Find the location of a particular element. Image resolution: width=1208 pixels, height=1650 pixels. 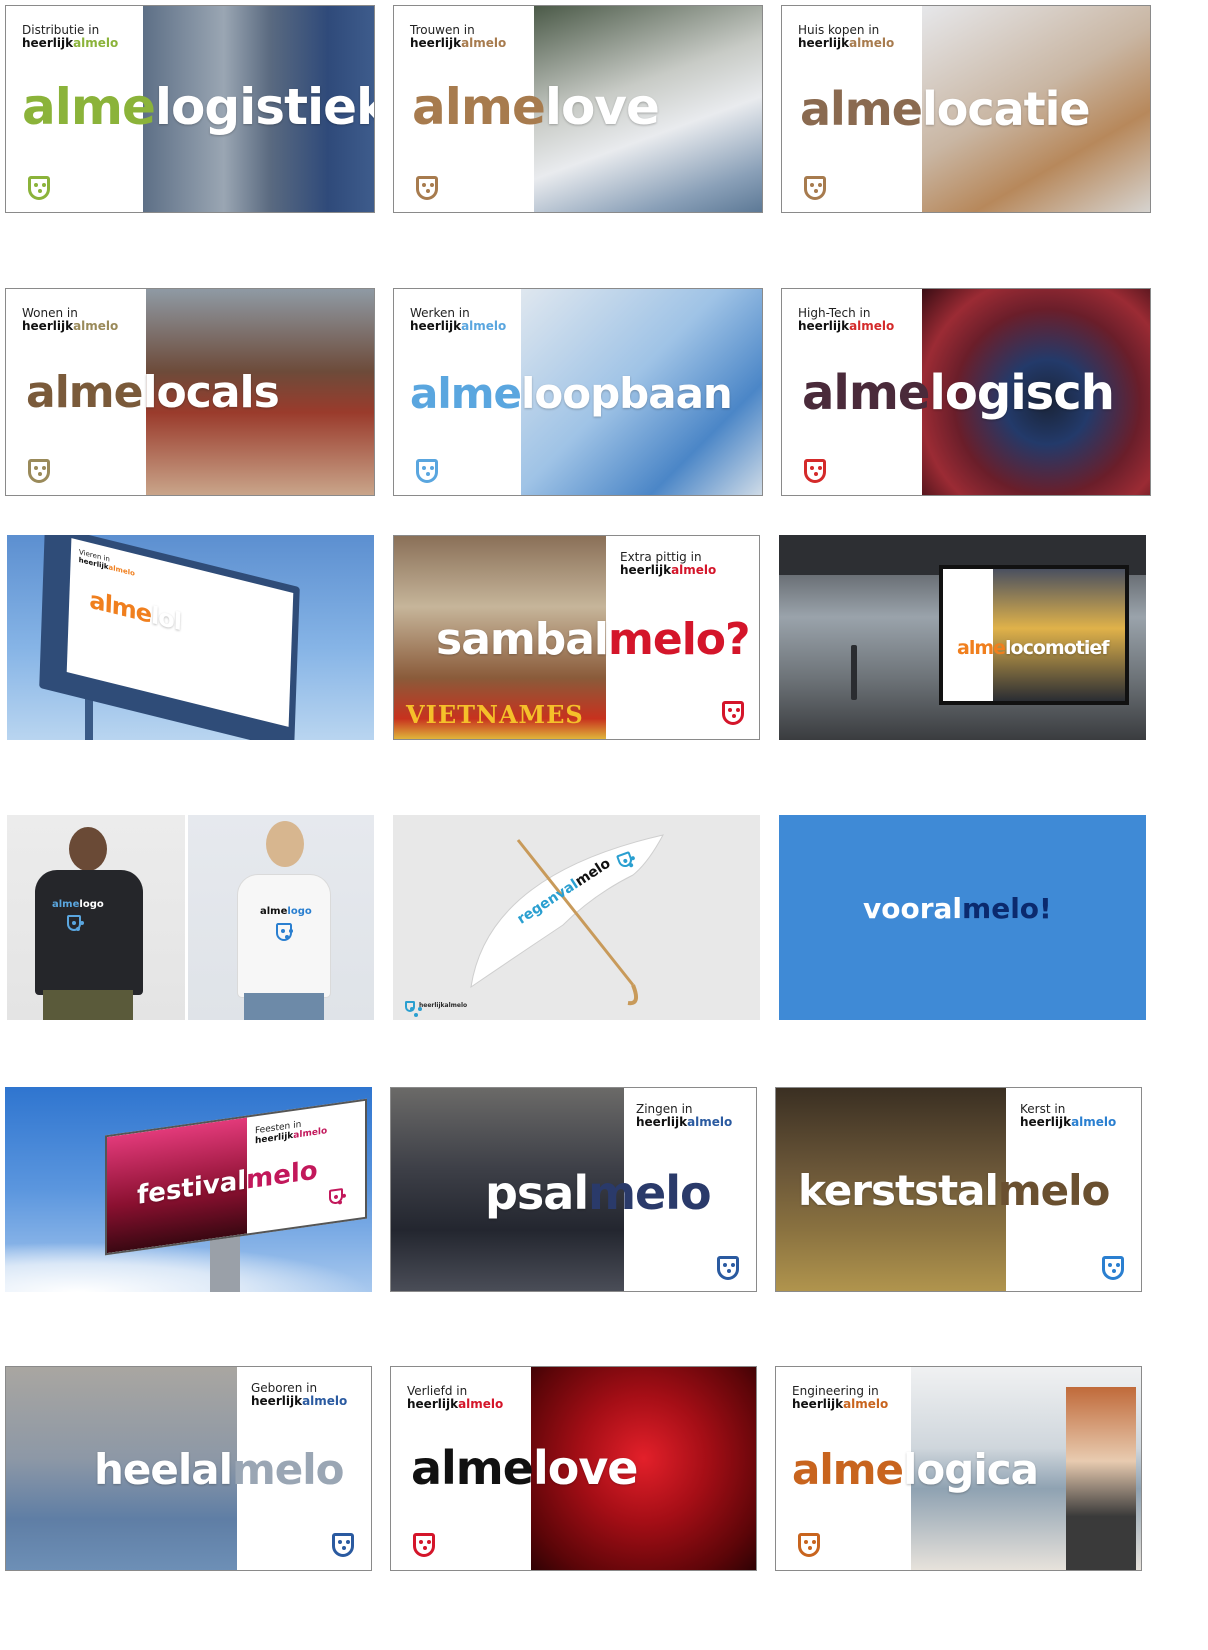

campaign-word: vooralmelo! is located at coordinates (957, 908).